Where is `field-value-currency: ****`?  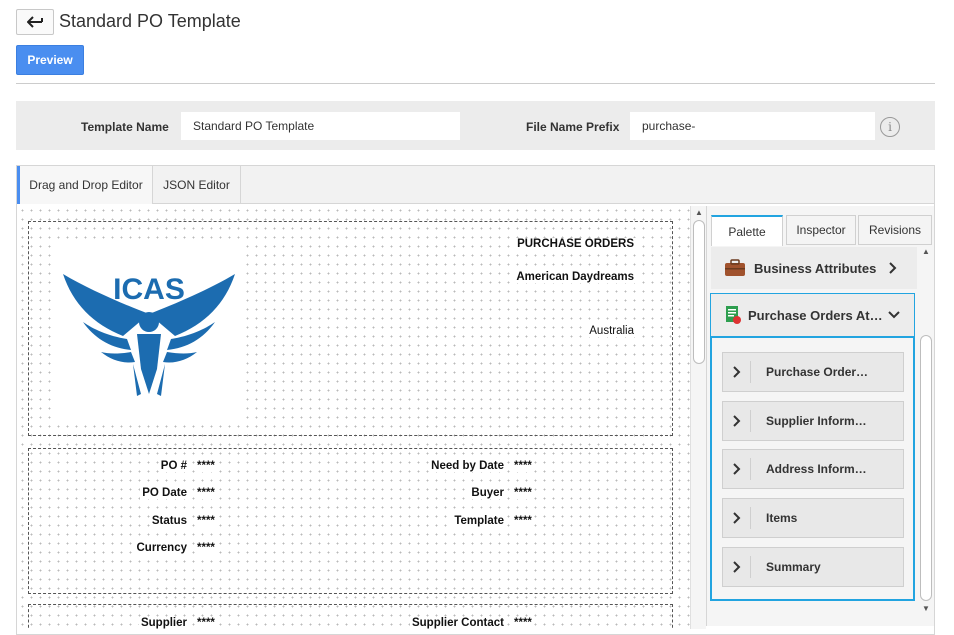 field-value-currency: **** is located at coordinates (206, 548).